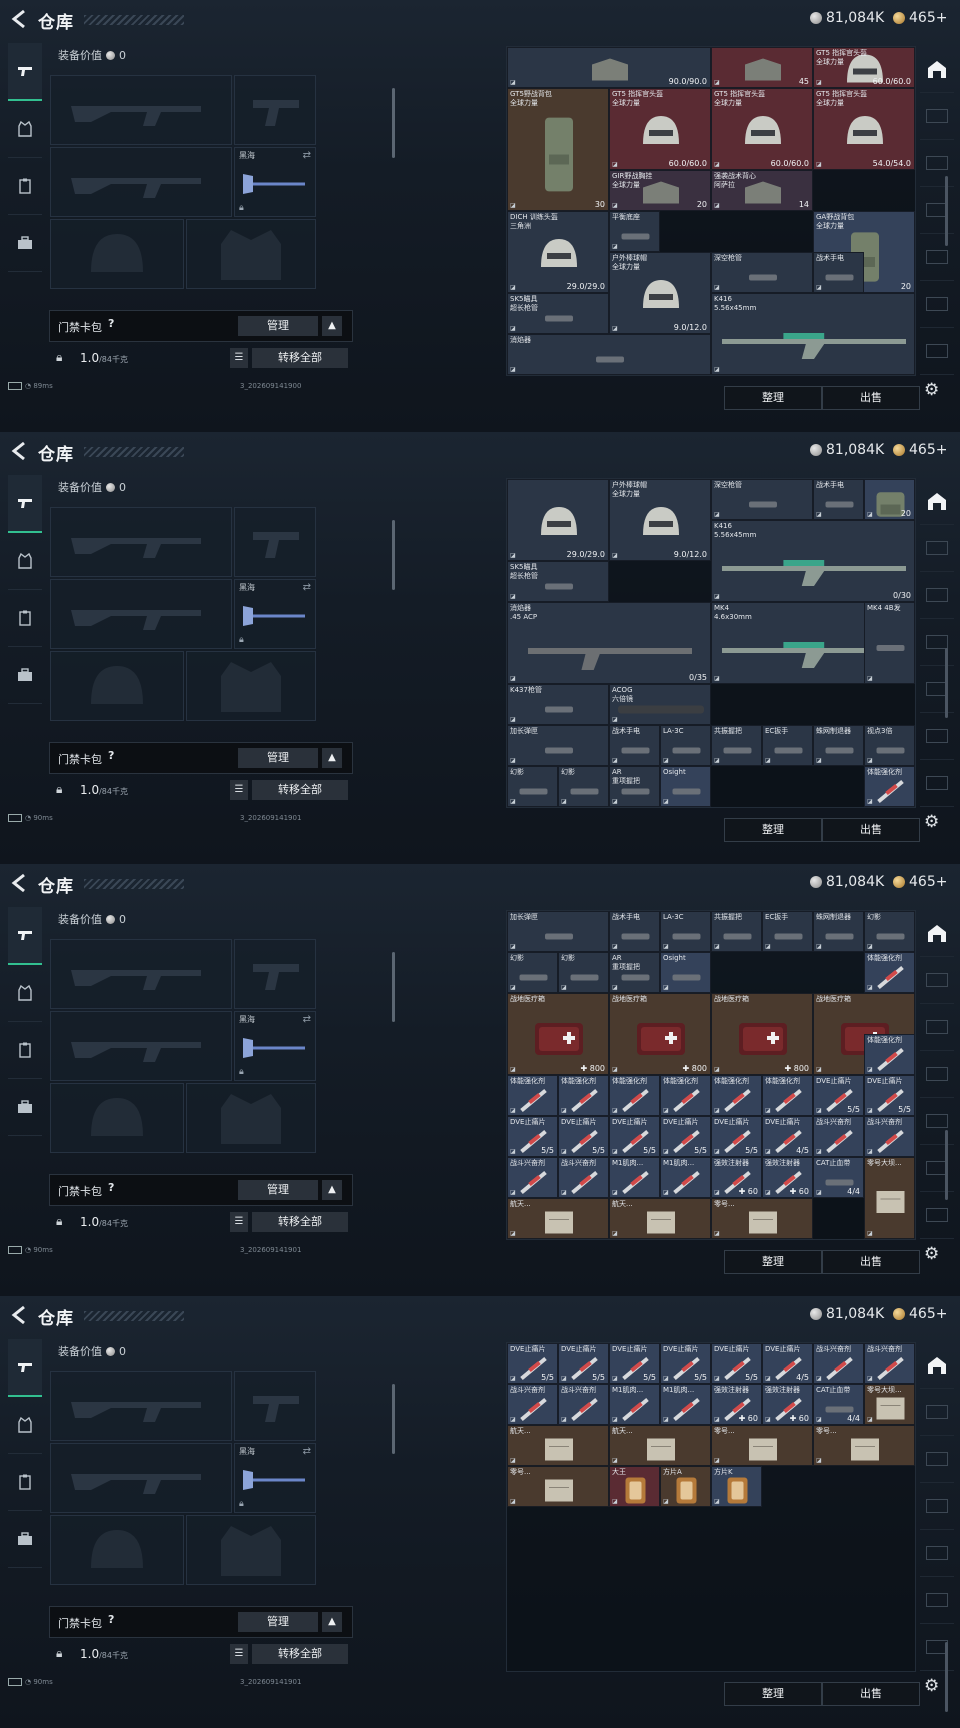 This screenshot has width=960, height=1728. What do you see at coordinates (864, 129) in the screenshot?
I see `stash-item: GT5 指挥官头盔 全球力量 ◪ 54.0/54.0` at bounding box center [864, 129].